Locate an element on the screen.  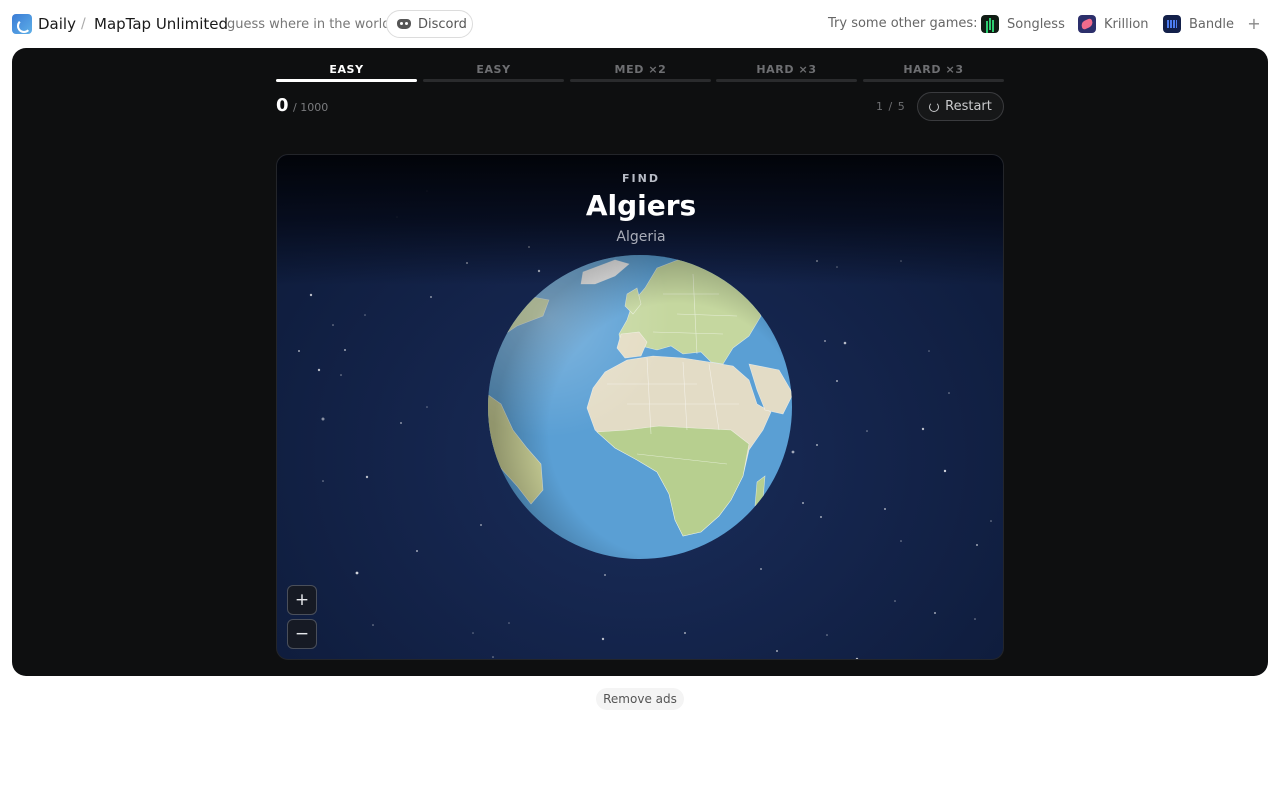
difficulty-tabs: EASY EASY MED ×2 HARD ×3 HARD ×3 is located at coordinates (640, 73).